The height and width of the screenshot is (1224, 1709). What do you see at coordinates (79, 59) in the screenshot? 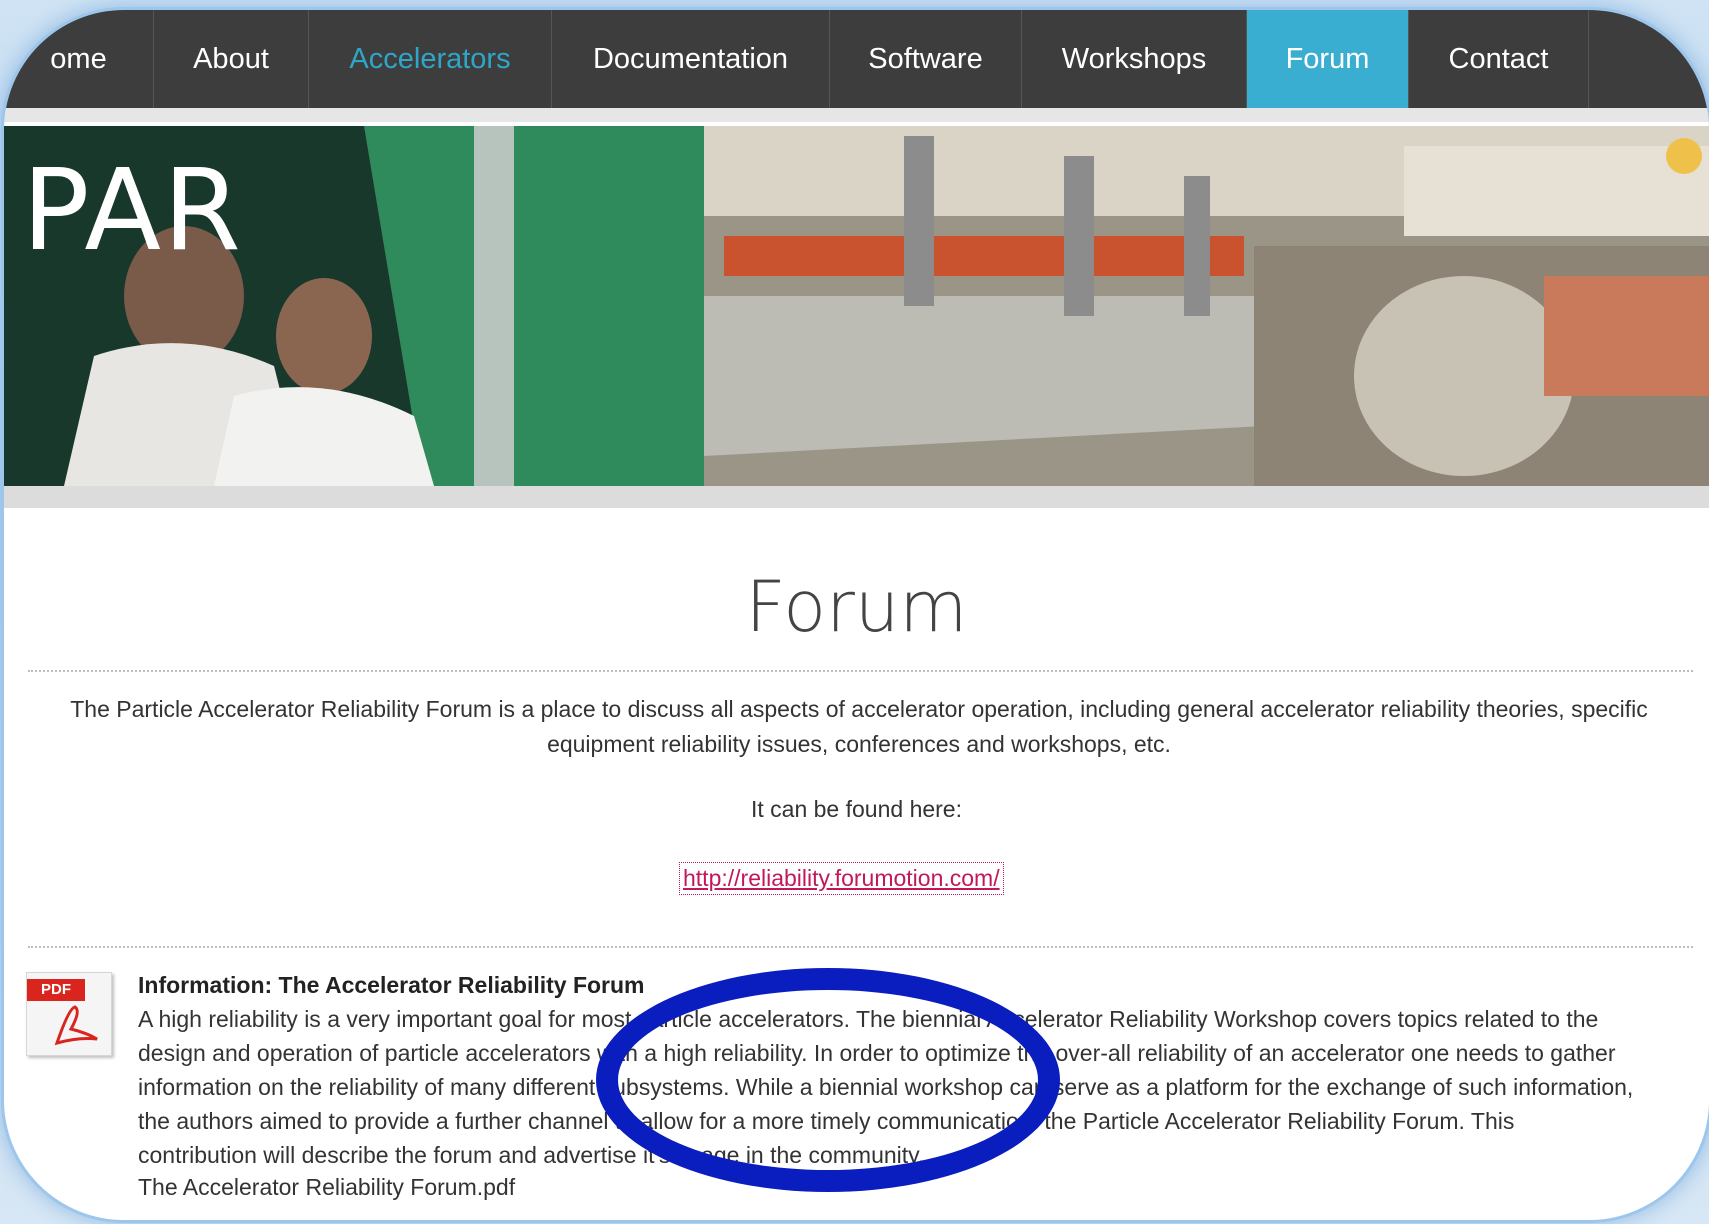
I see `nav-home: ome` at bounding box center [79, 59].